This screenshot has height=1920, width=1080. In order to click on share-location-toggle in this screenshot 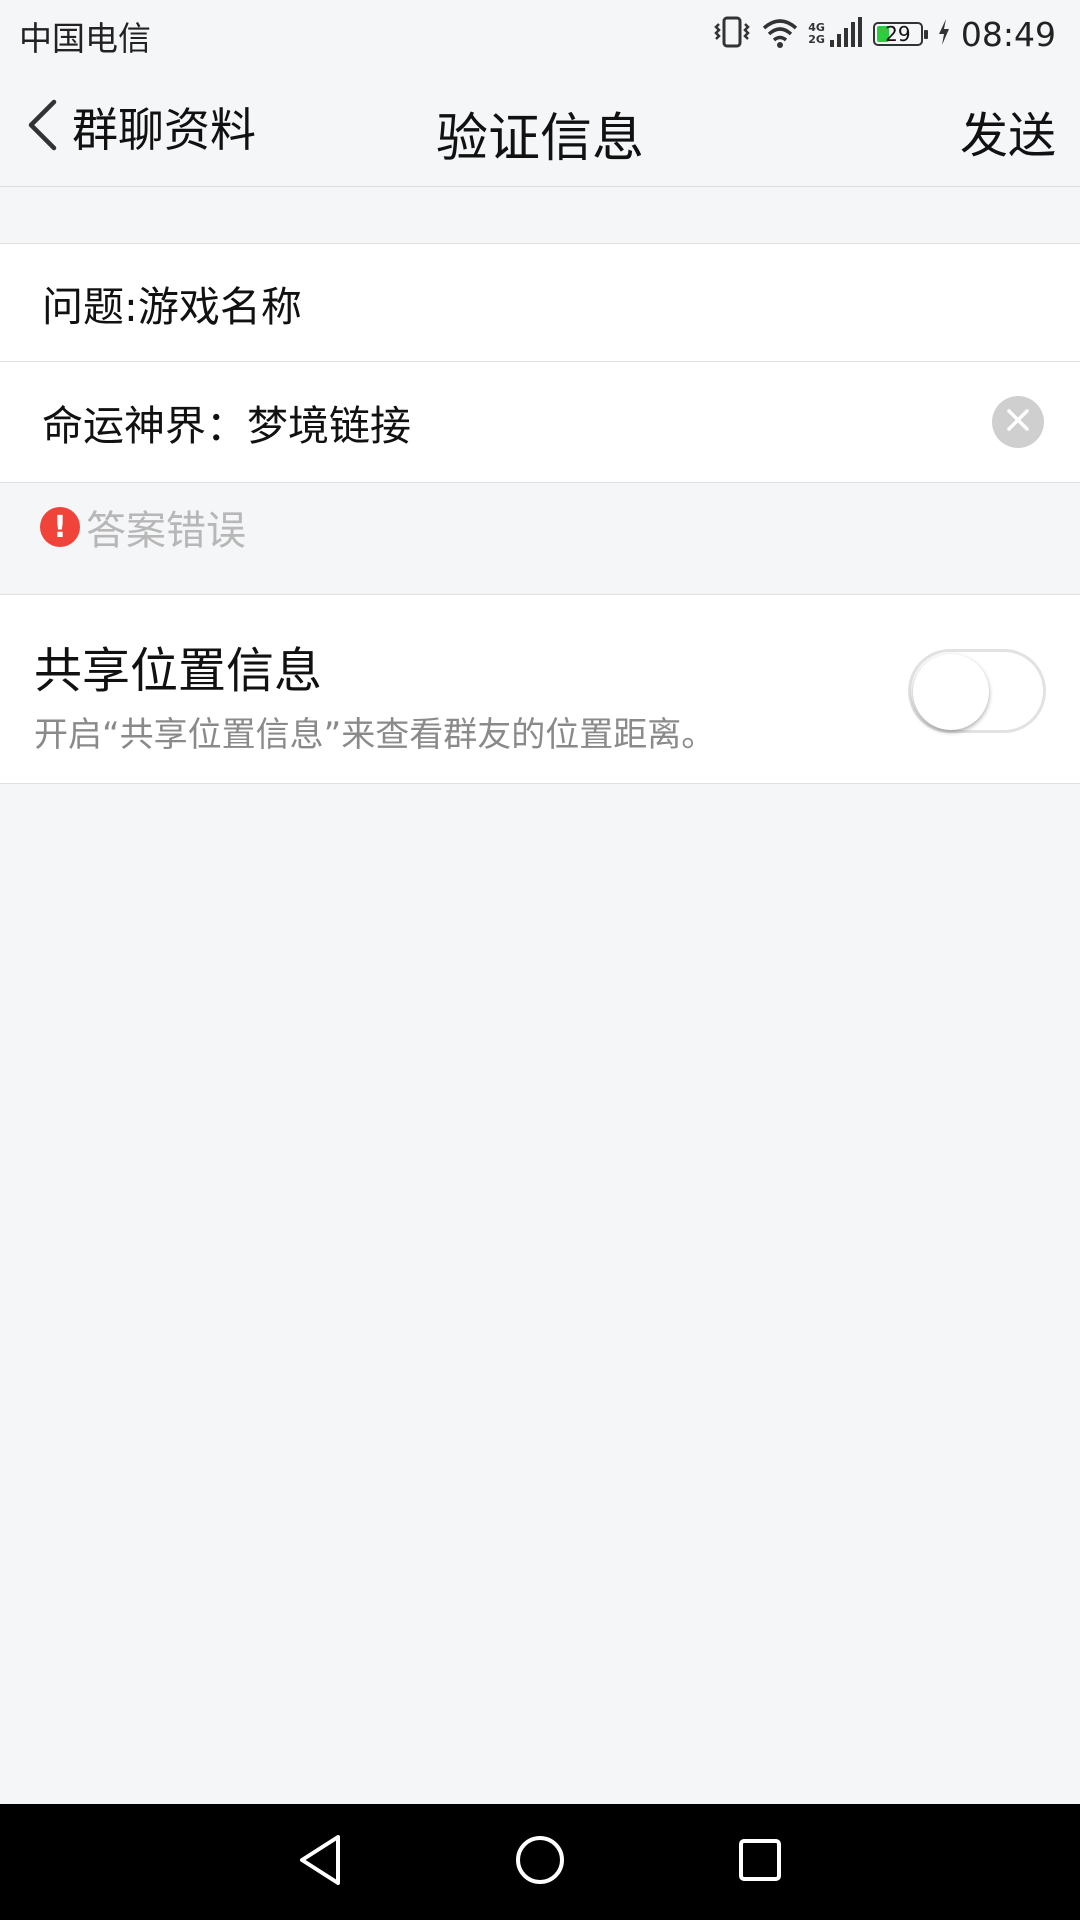, I will do `click(977, 691)`.